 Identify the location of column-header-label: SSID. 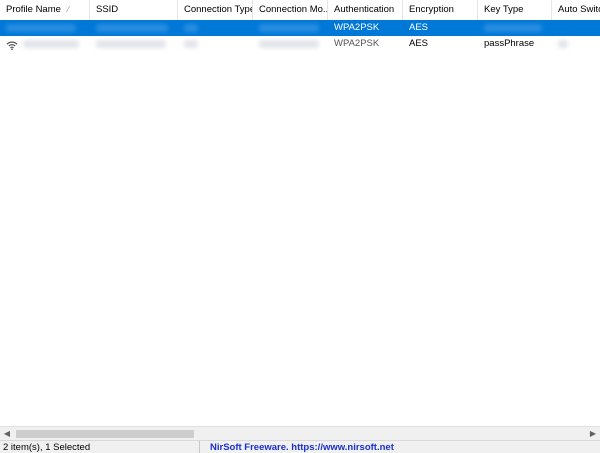
(107, 9).